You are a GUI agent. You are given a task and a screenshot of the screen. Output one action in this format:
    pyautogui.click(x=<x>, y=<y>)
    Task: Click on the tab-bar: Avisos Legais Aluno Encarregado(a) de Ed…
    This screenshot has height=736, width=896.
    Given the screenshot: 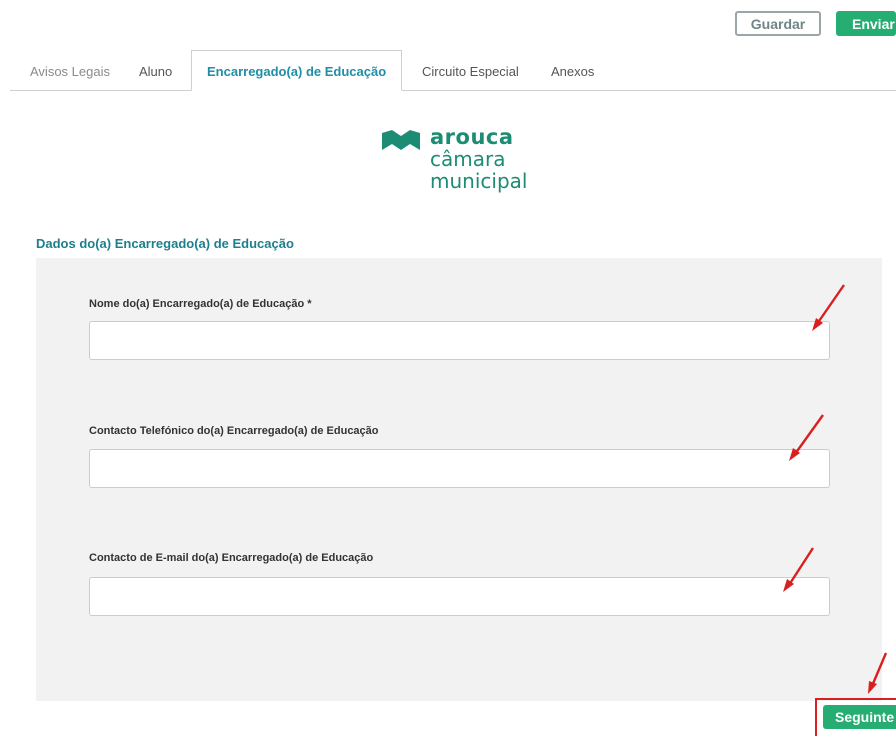 What is the action you would take?
    pyautogui.click(x=453, y=70)
    